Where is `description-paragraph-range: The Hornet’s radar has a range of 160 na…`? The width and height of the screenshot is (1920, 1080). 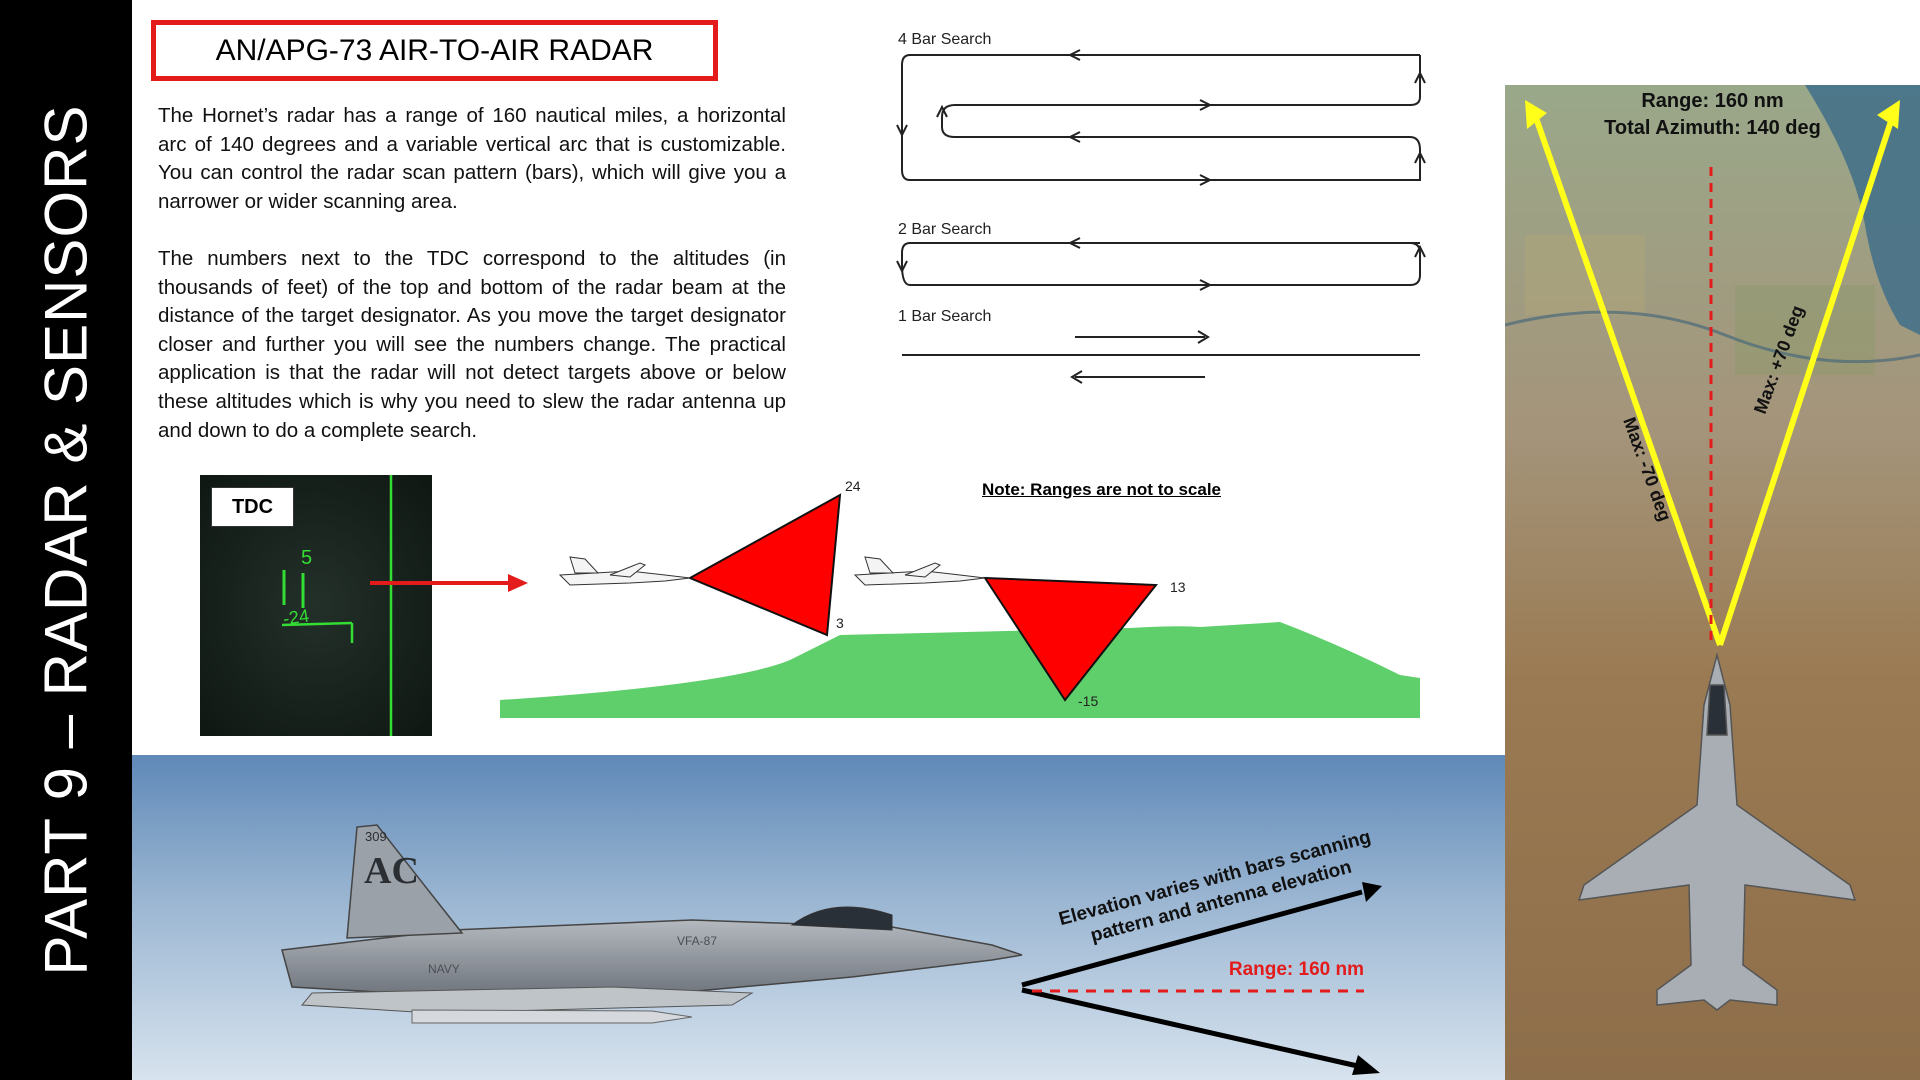
description-paragraph-range: The Hornet’s radar has a range of 160 na… is located at coordinates (472, 158).